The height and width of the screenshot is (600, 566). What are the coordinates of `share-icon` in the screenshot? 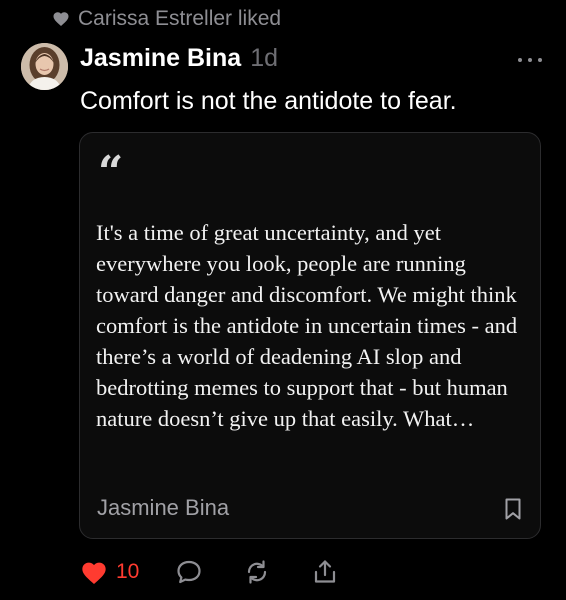 It's located at (325, 571).